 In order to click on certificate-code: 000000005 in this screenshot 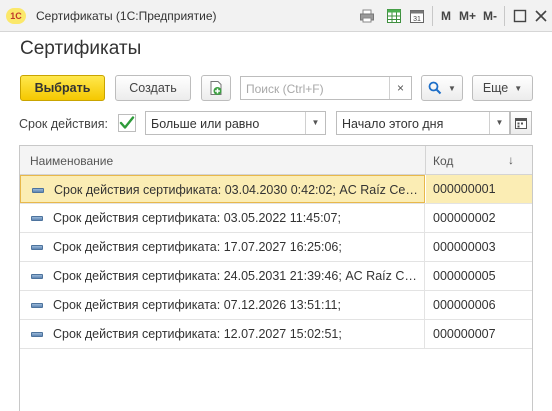, I will do `click(464, 276)`.